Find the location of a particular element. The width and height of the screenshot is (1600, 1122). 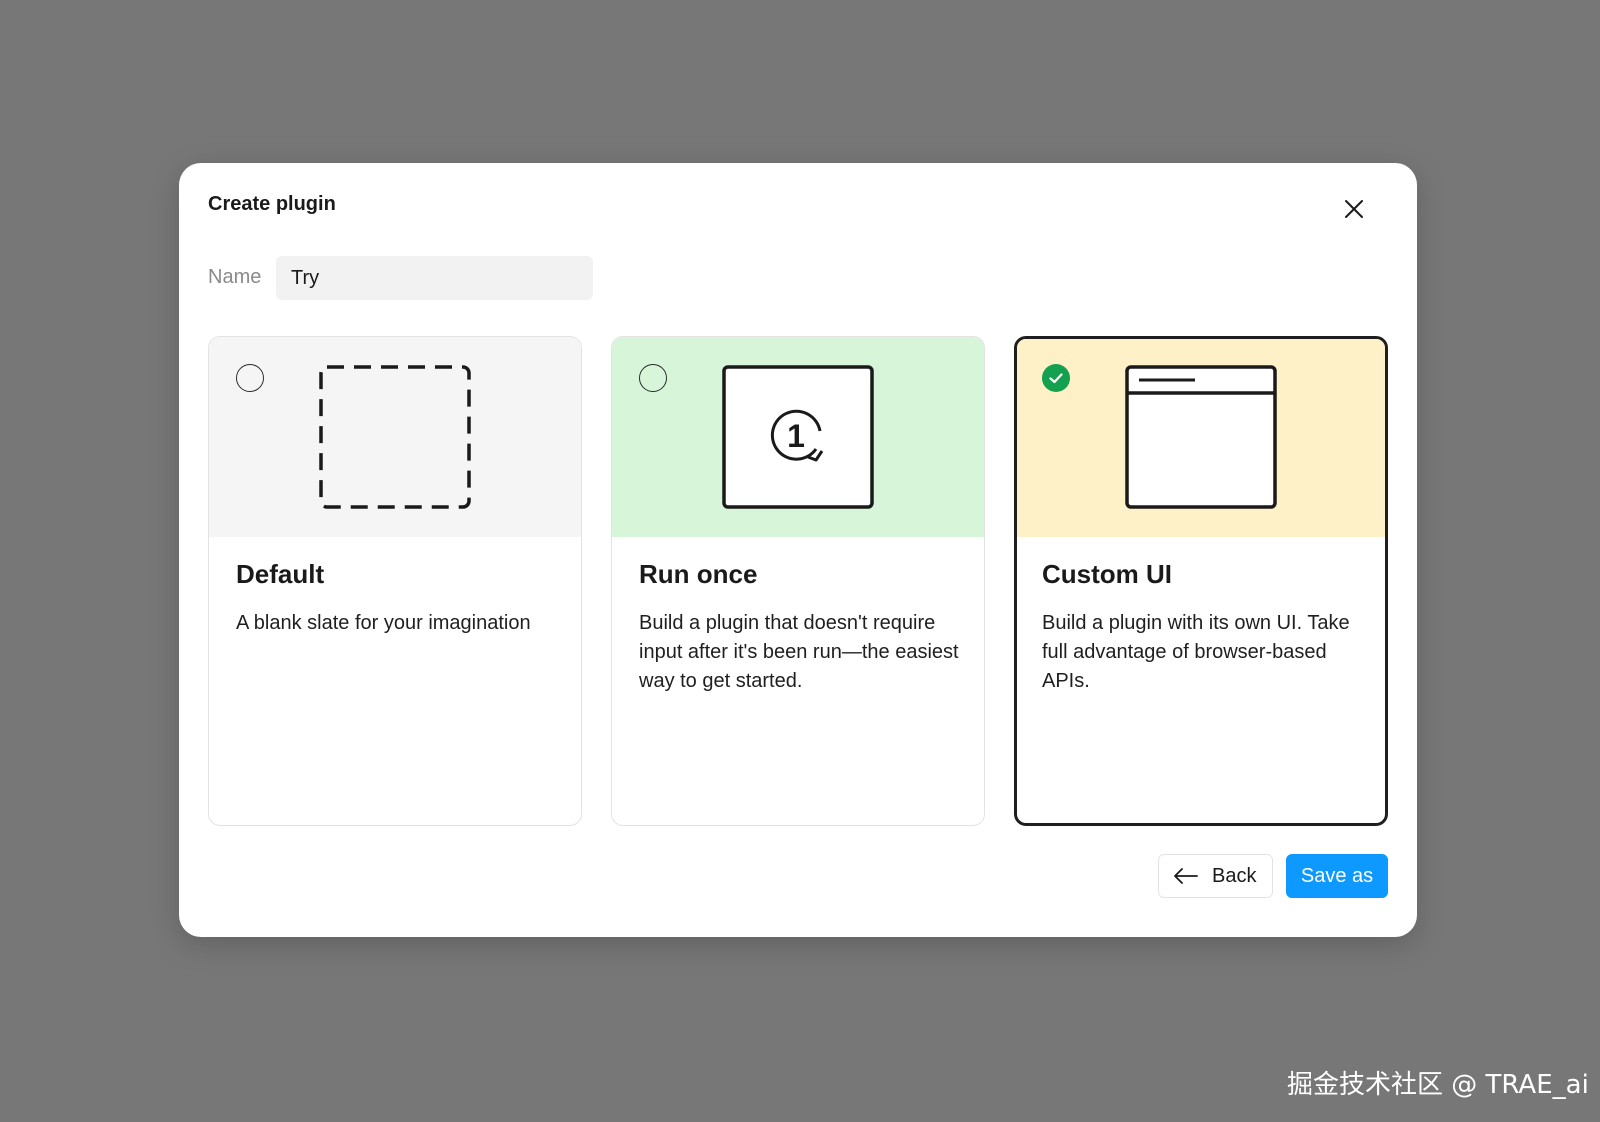

card-title: Run once is located at coordinates (698, 574).